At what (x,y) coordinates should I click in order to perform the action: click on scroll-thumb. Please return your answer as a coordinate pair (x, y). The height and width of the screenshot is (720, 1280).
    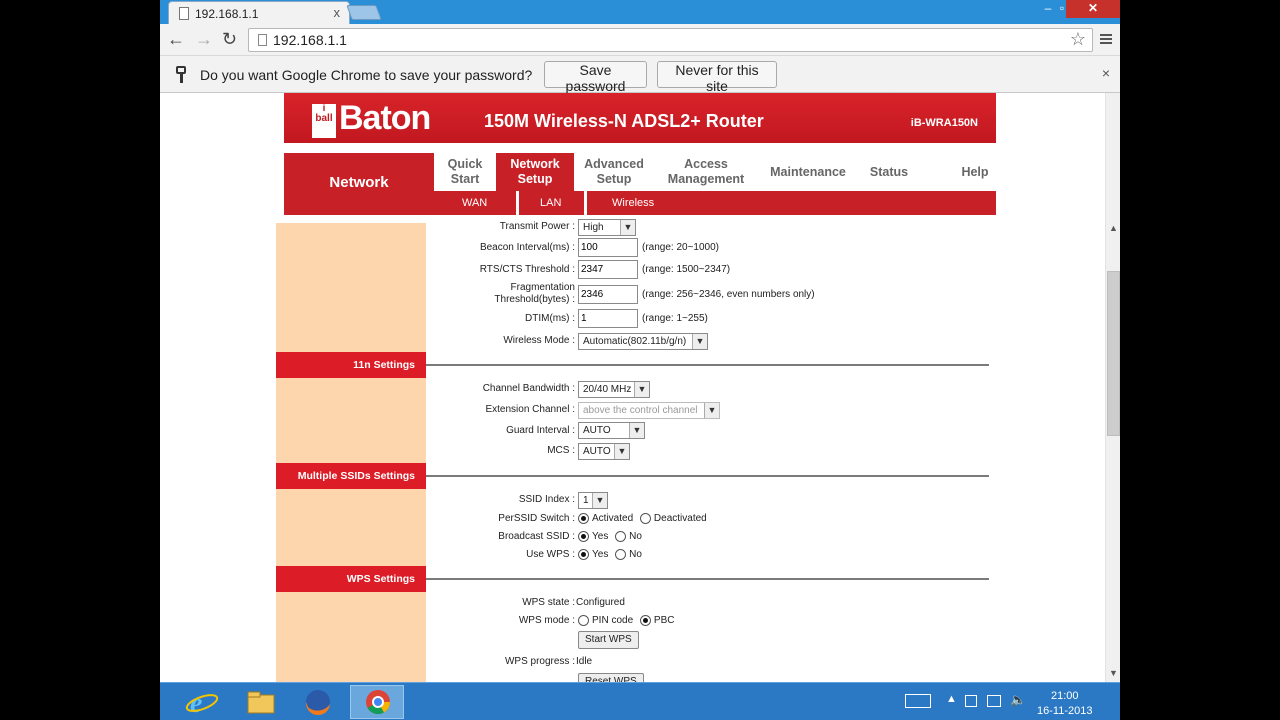
    Looking at the image, I should click on (1113, 353).